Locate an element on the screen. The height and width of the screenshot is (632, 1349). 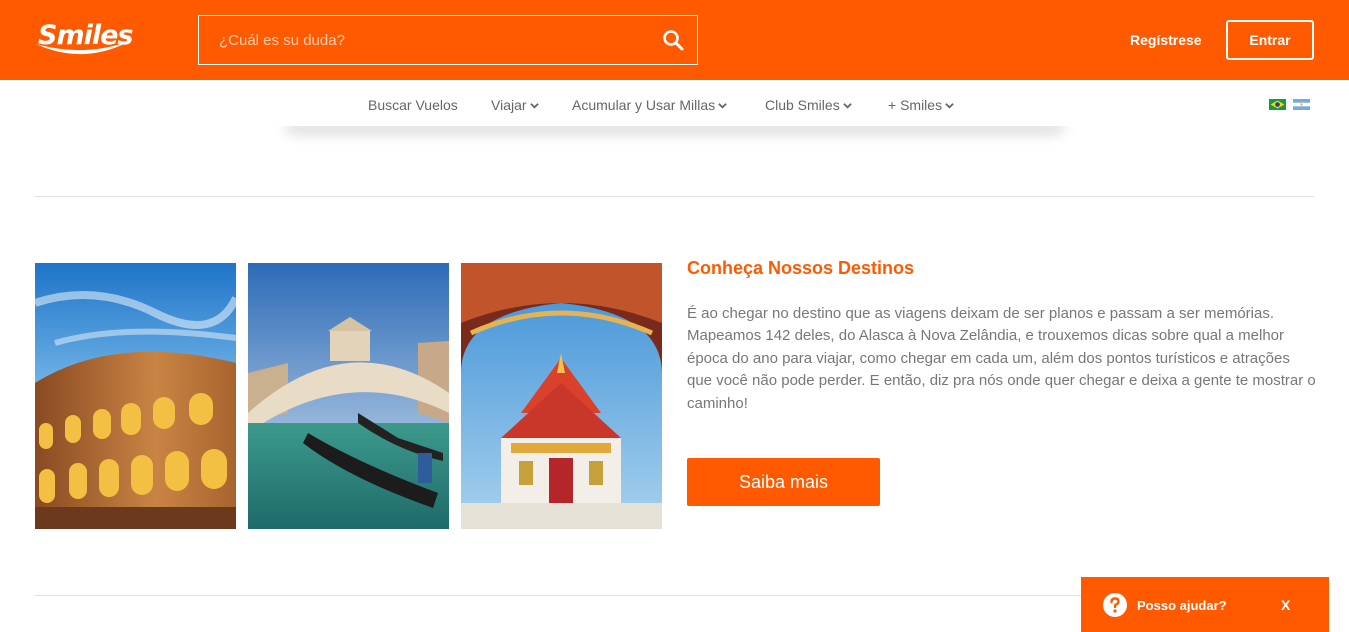
nav-item-label: Acumular y Usar Millas is located at coordinates (644, 105).